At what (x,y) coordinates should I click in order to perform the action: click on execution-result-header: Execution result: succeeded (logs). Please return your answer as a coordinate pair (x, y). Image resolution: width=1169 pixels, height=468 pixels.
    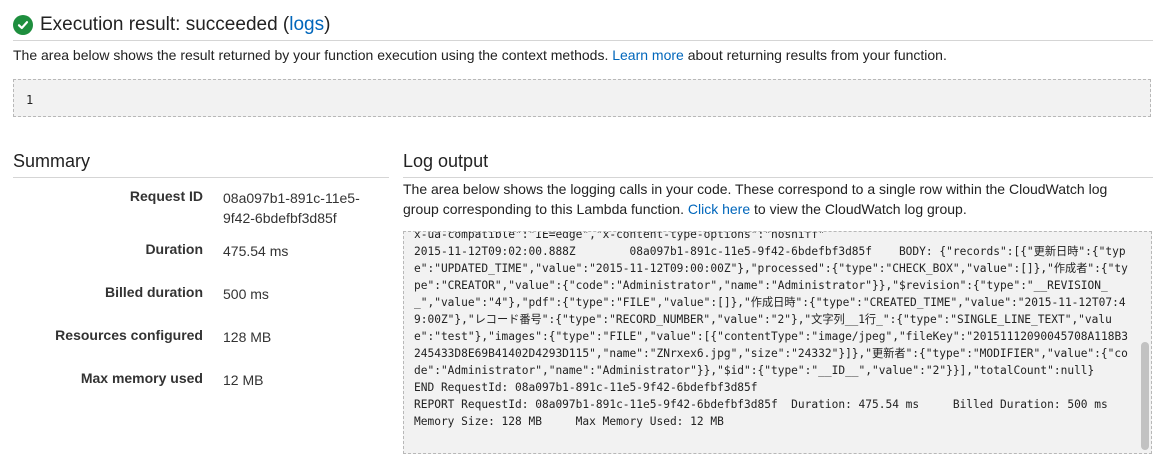
    Looking at the image, I should click on (171, 25).